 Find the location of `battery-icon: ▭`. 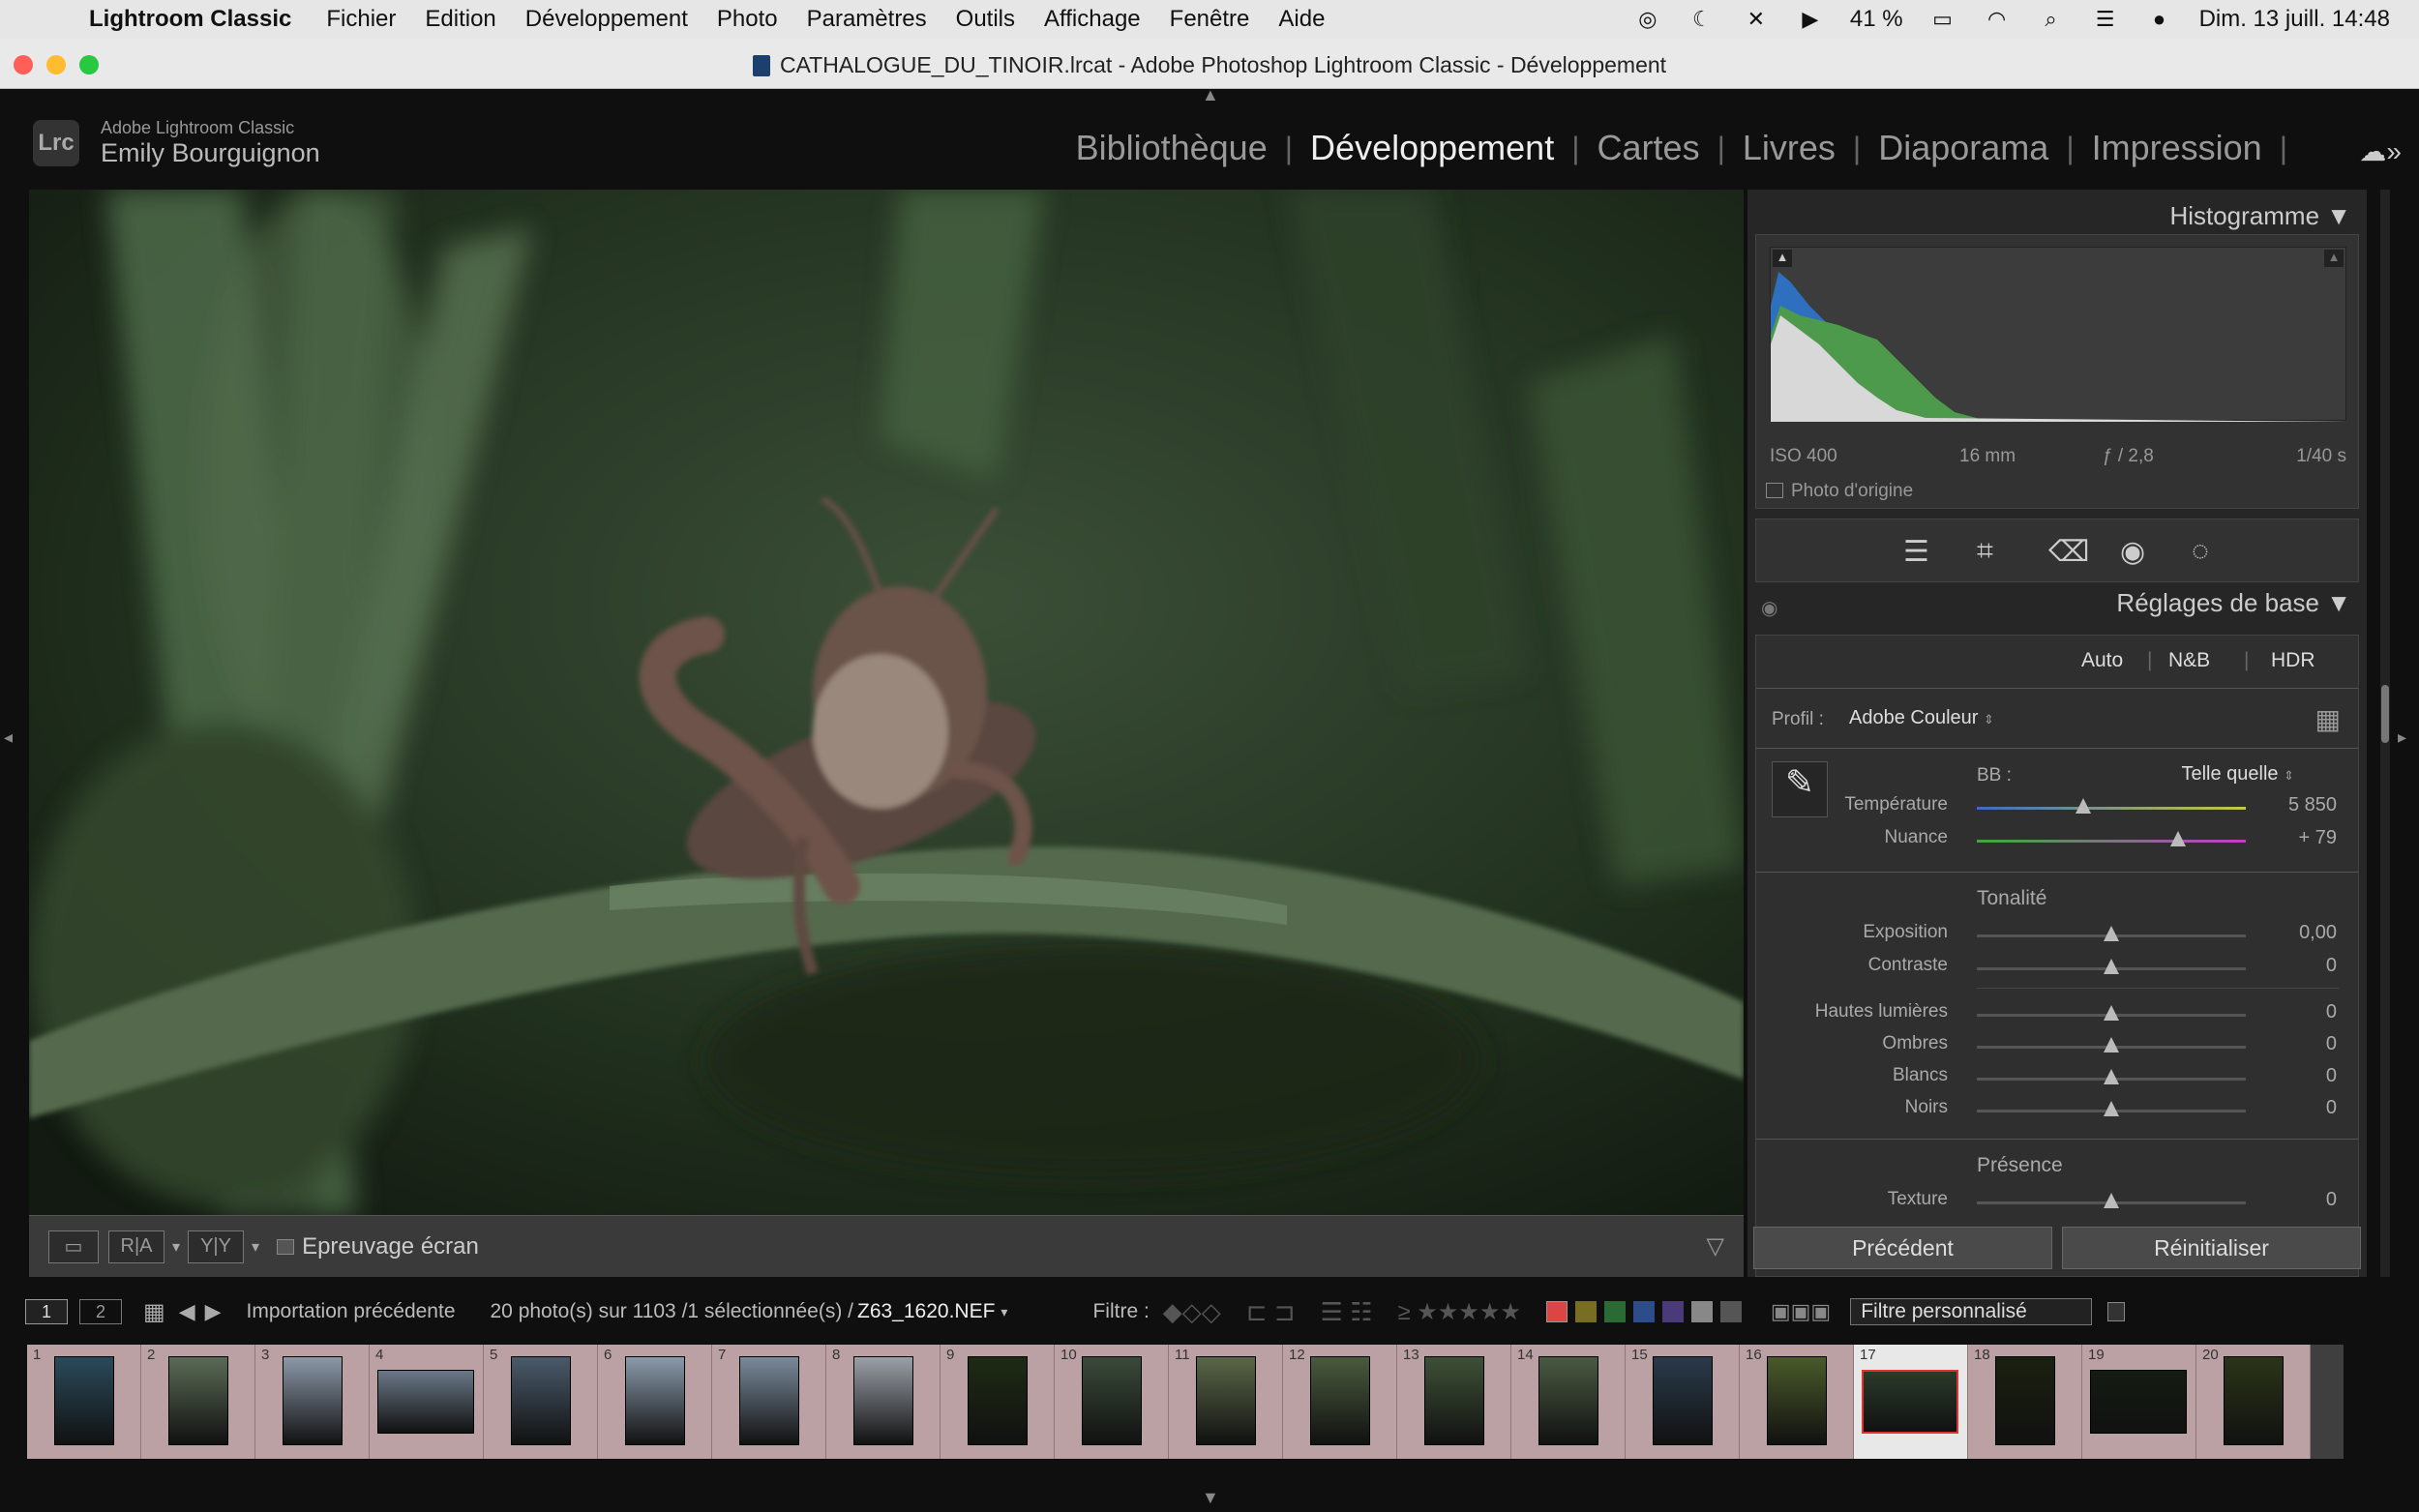

battery-icon: ▭ is located at coordinates (1943, 19).